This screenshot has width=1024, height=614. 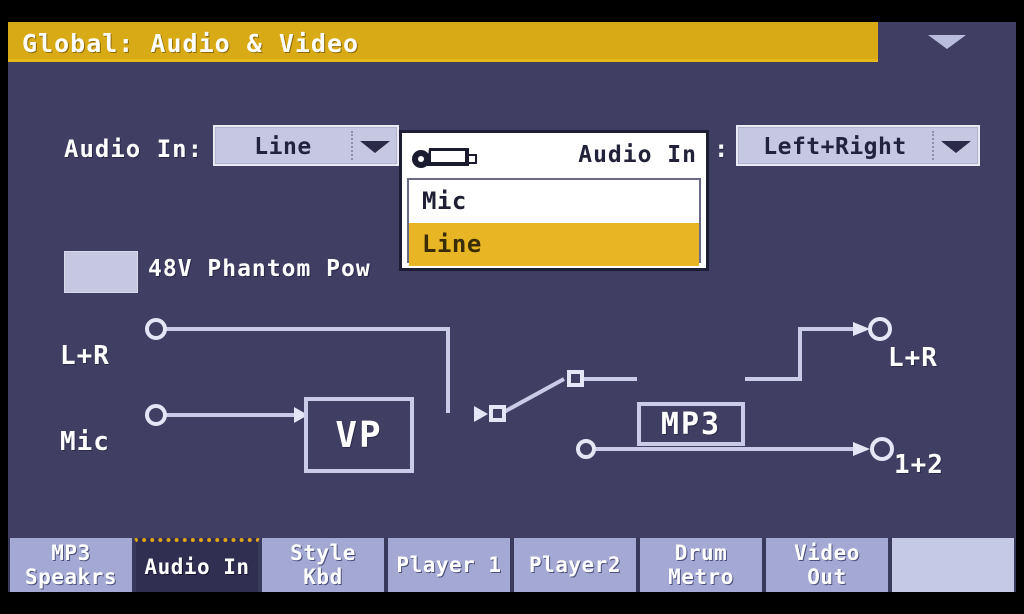 I want to click on popup-header: Audio In, so click(x=554, y=155).